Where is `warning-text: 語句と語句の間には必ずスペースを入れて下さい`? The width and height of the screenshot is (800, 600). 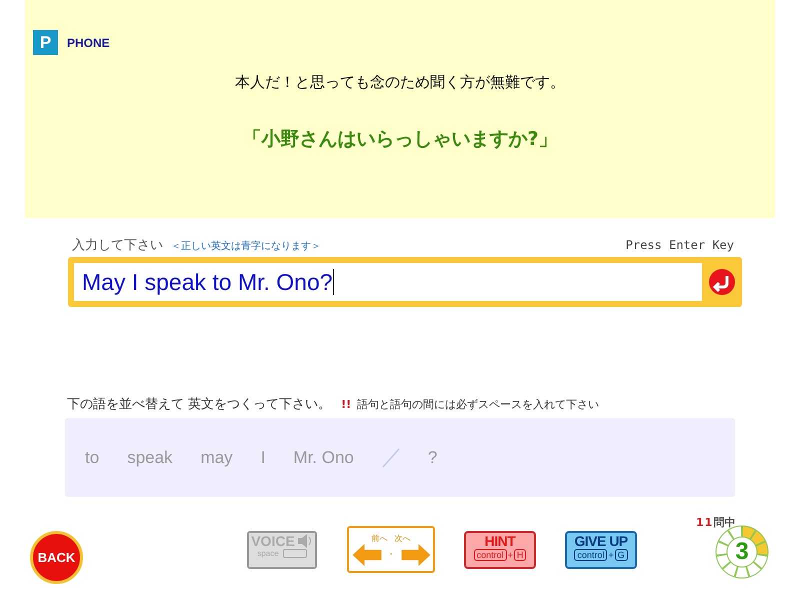 warning-text: 語句と語句の間には必ずスペースを入れて下さい is located at coordinates (478, 404).